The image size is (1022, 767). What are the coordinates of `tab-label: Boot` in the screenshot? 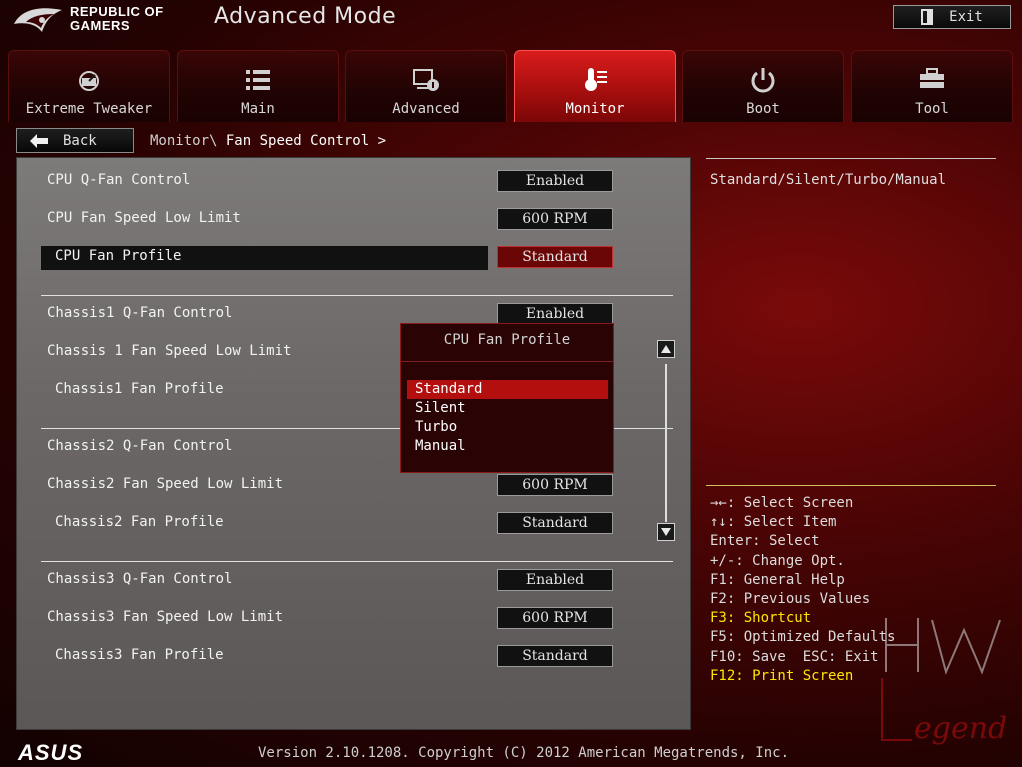 It's located at (763, 109).